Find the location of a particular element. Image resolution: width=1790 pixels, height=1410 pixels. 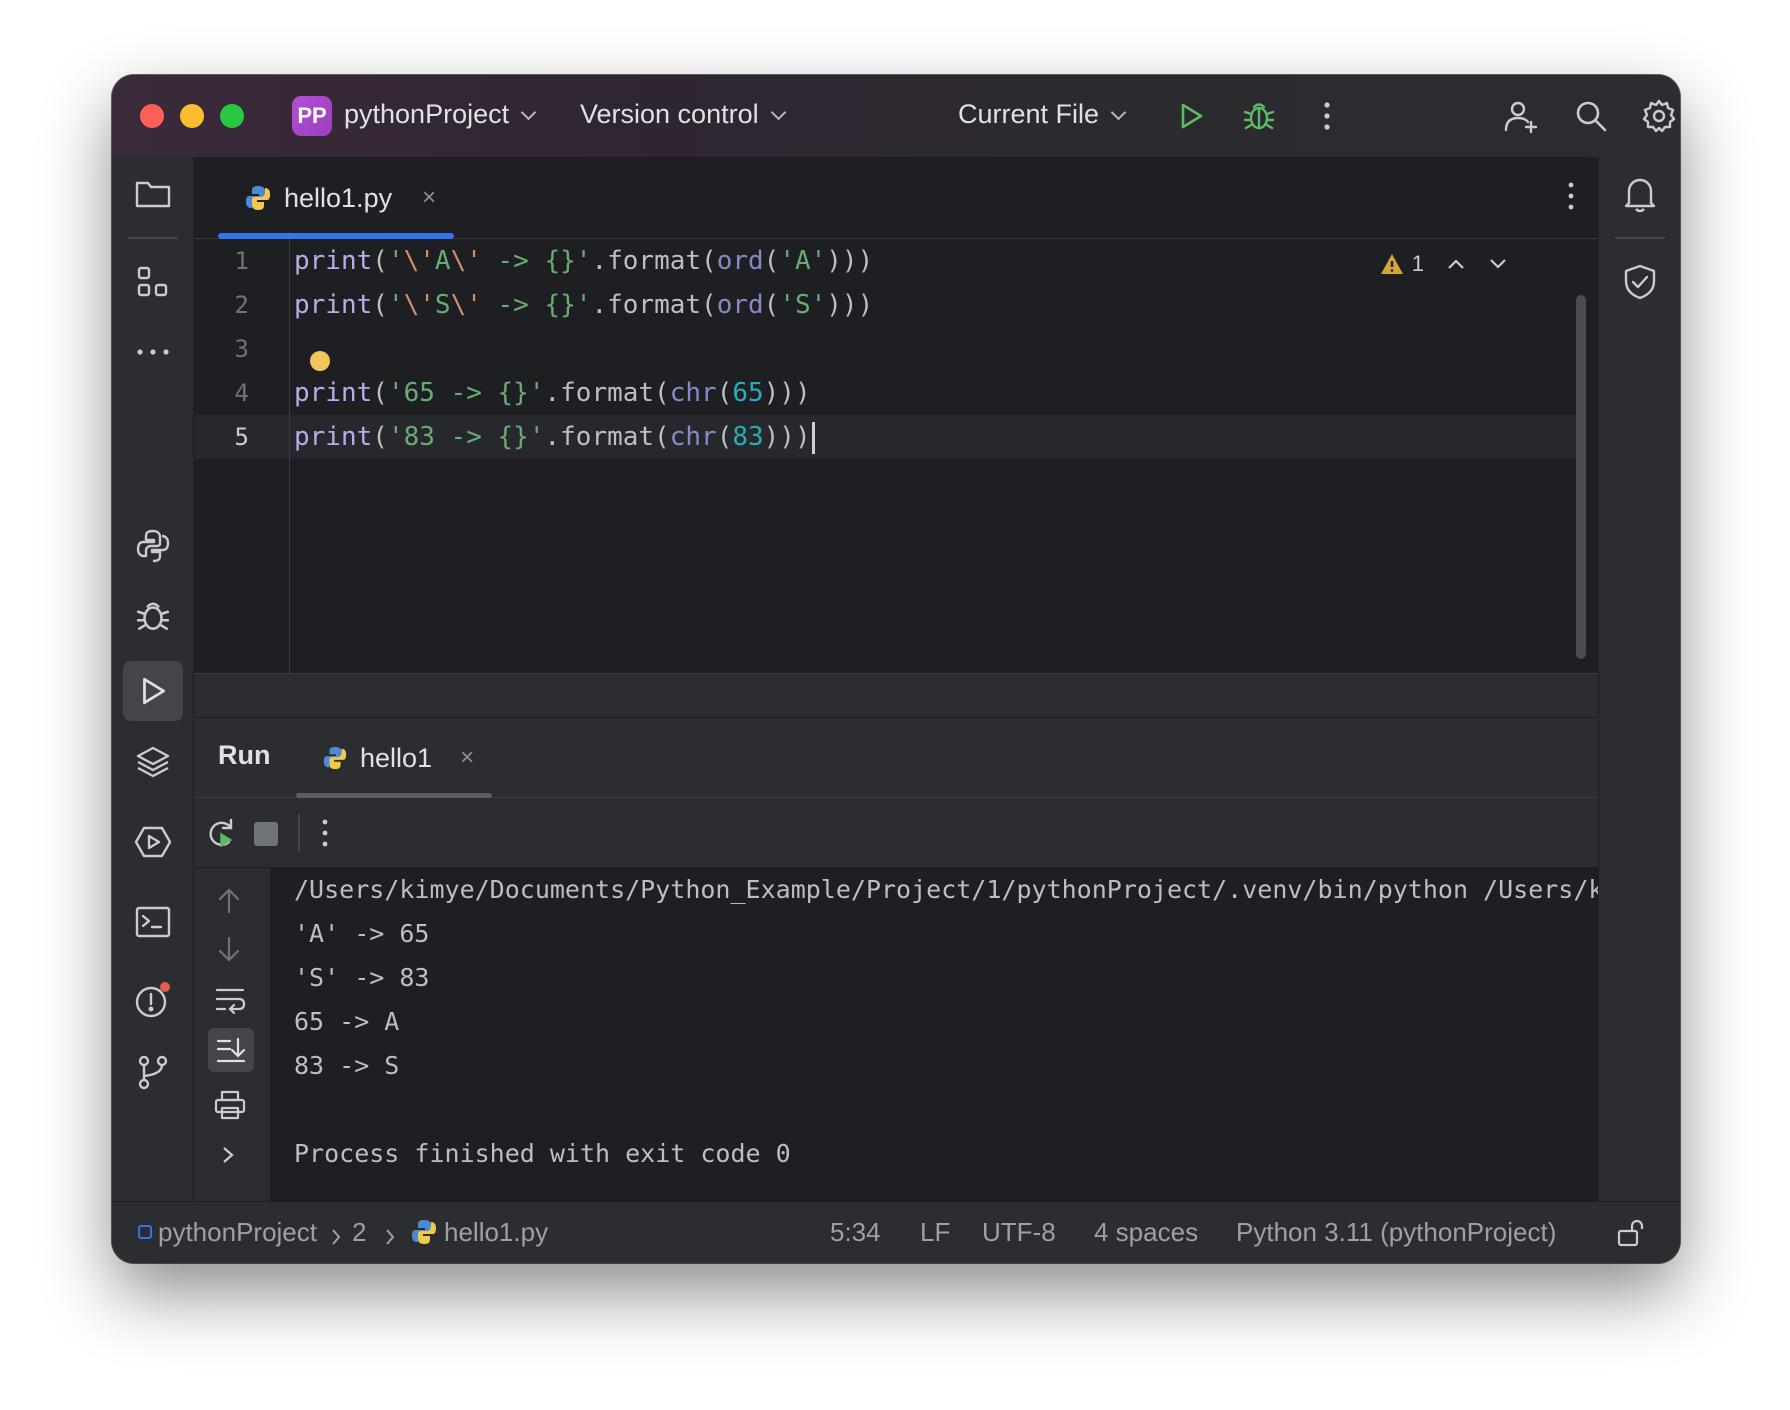

search-button is located at coordinates (1591, 116).